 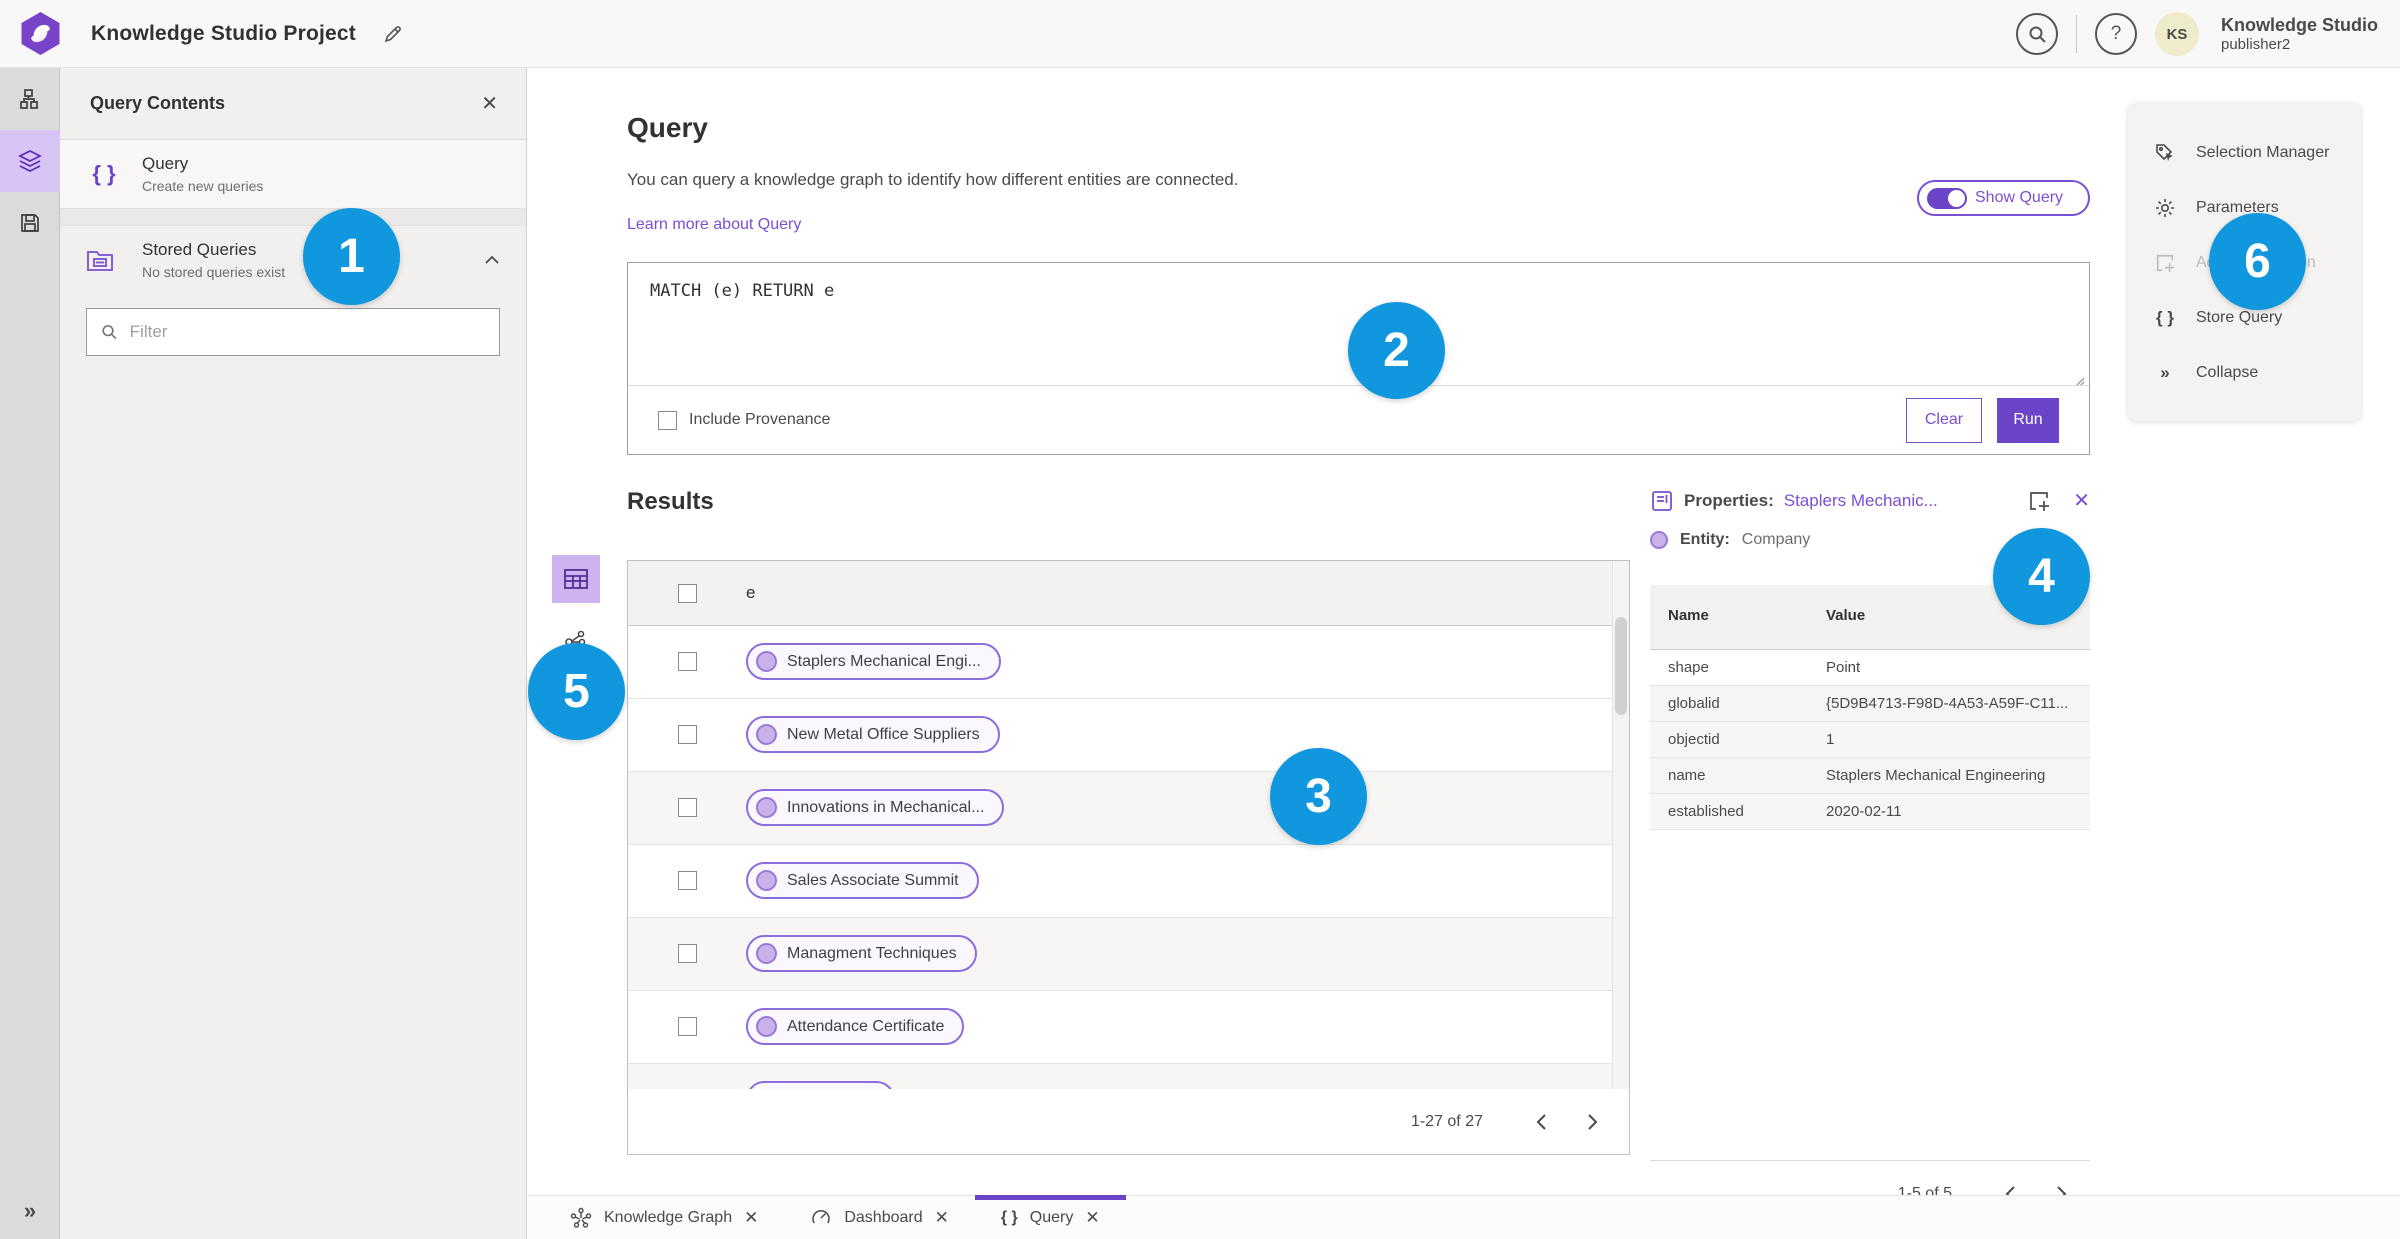 I want to click on properties-doc-icon, so click(x=1662, y=501).